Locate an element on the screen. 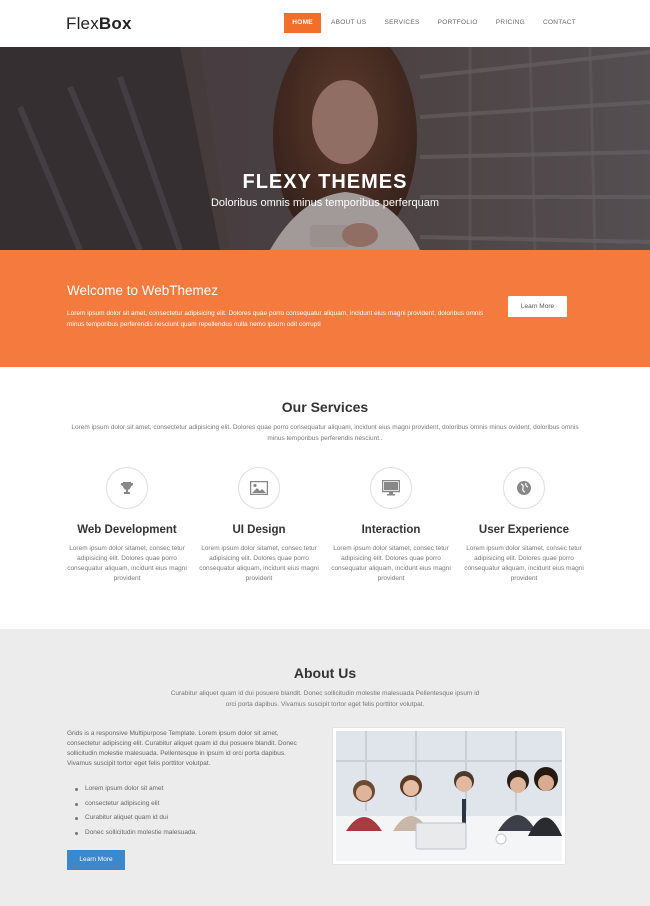 Image resolution: width=650 pixels, height=906 pixels. welcome-learn-more-button: Learn More is located at coordinates (537, 306).